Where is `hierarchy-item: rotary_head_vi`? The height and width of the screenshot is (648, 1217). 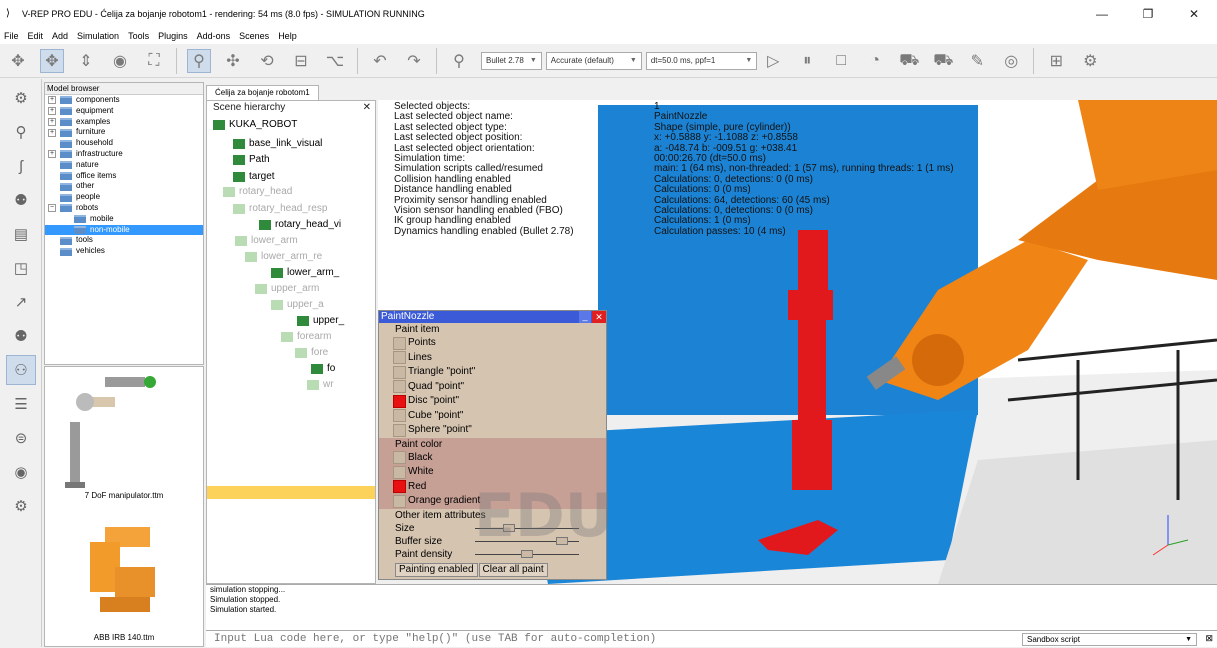
hierarchy-item: rotary_head_vi is located at coordinates (300, 224).